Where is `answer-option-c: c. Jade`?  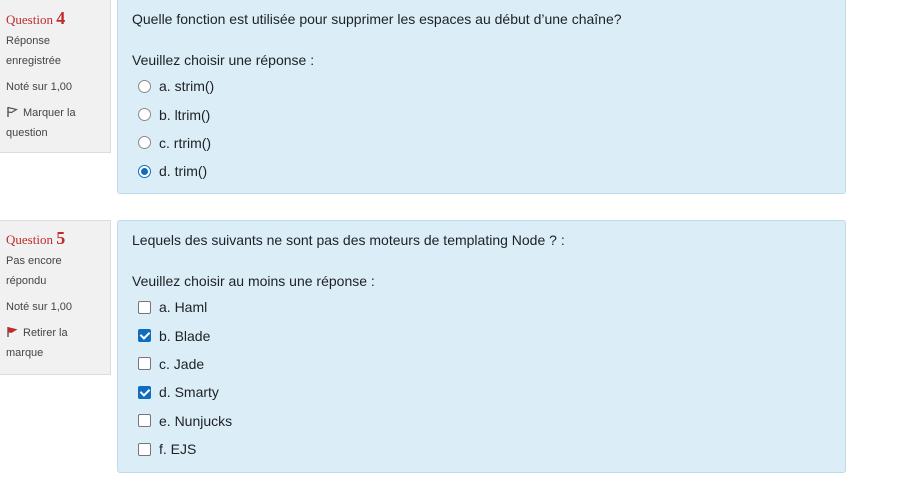
answer-option-c: c. Jade is located at coordinates (484, 364).